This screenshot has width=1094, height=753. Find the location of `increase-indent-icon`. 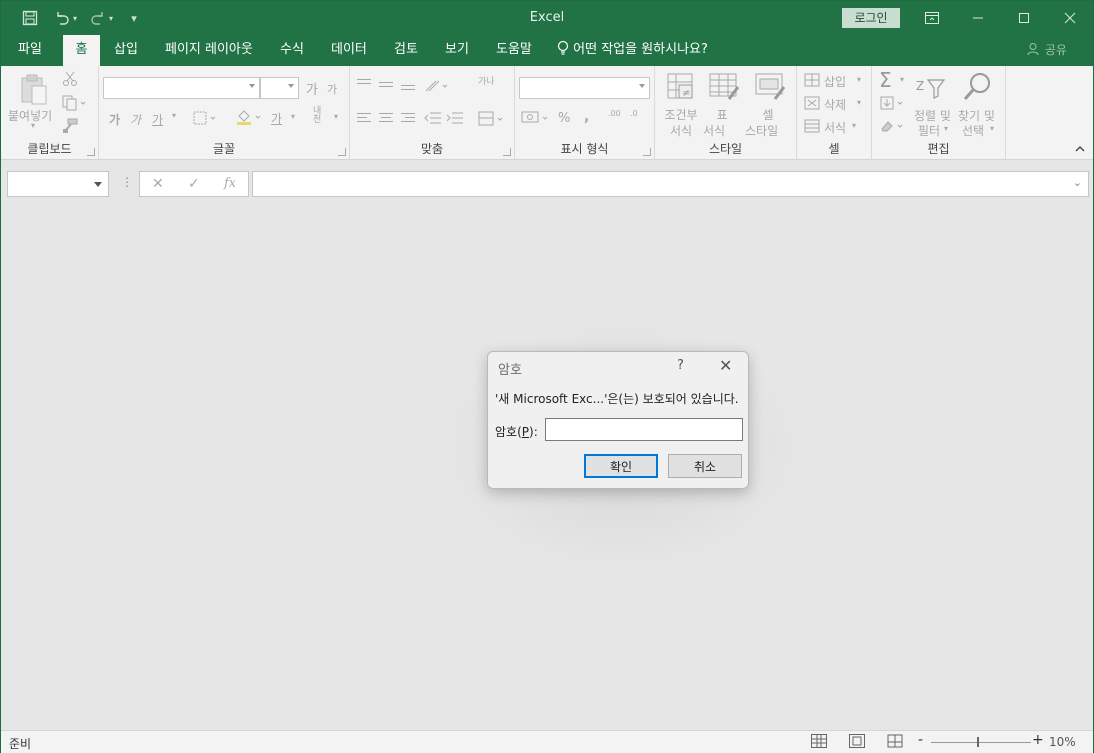

increase-indent-icon is located at coordinates (455, 119).